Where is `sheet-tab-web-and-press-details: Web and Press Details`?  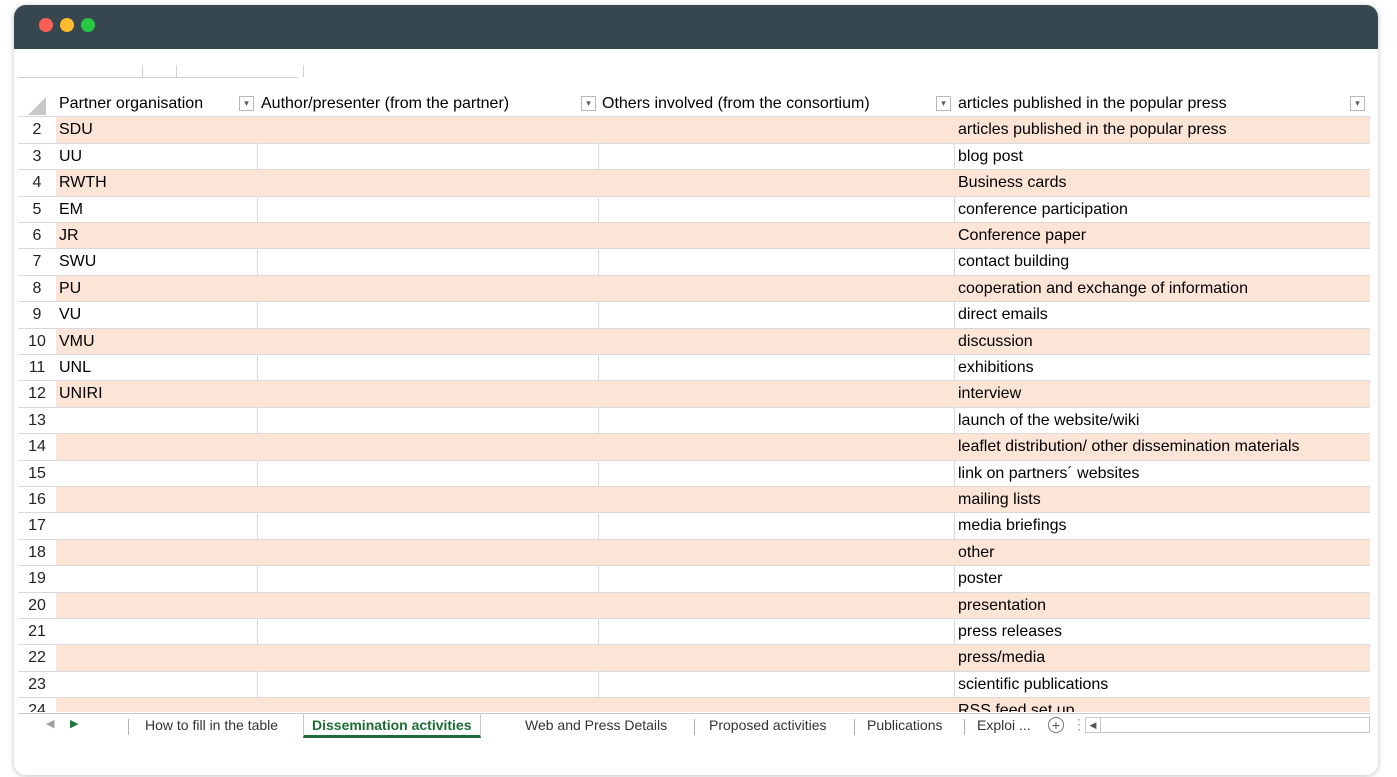 sheet-tab-web-and-press-details: Web and Press Details is located at coordinates (596, 726).